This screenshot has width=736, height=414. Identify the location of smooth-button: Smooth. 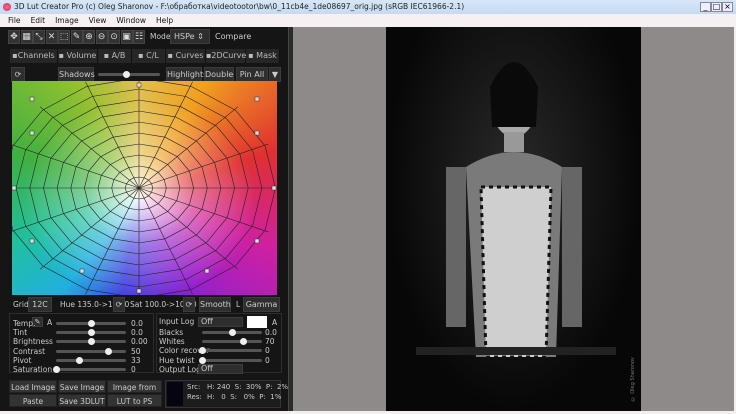
(215, 304).